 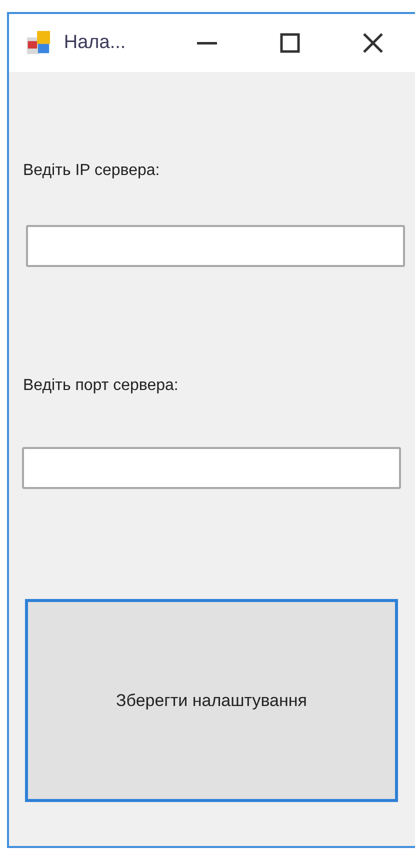 What do you see at coordinates (373, 43) in the screenshot?
I see `close-icon` at bounding box center [373, 43].